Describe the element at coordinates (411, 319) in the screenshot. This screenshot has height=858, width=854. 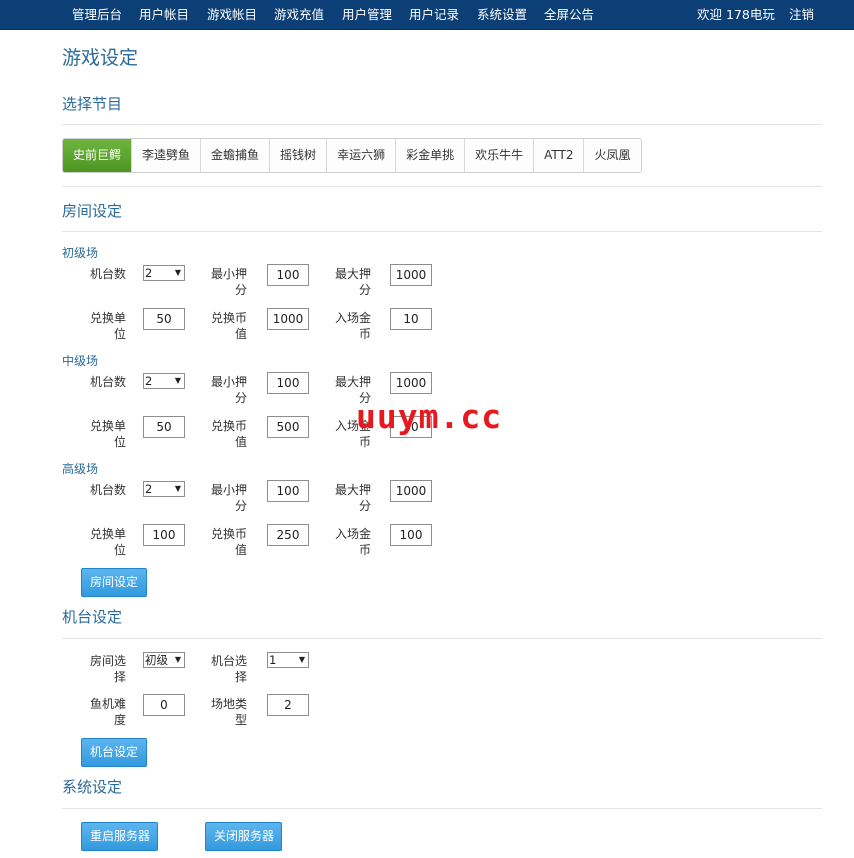
I see `junior-entry-coin-input: 10` at that location.